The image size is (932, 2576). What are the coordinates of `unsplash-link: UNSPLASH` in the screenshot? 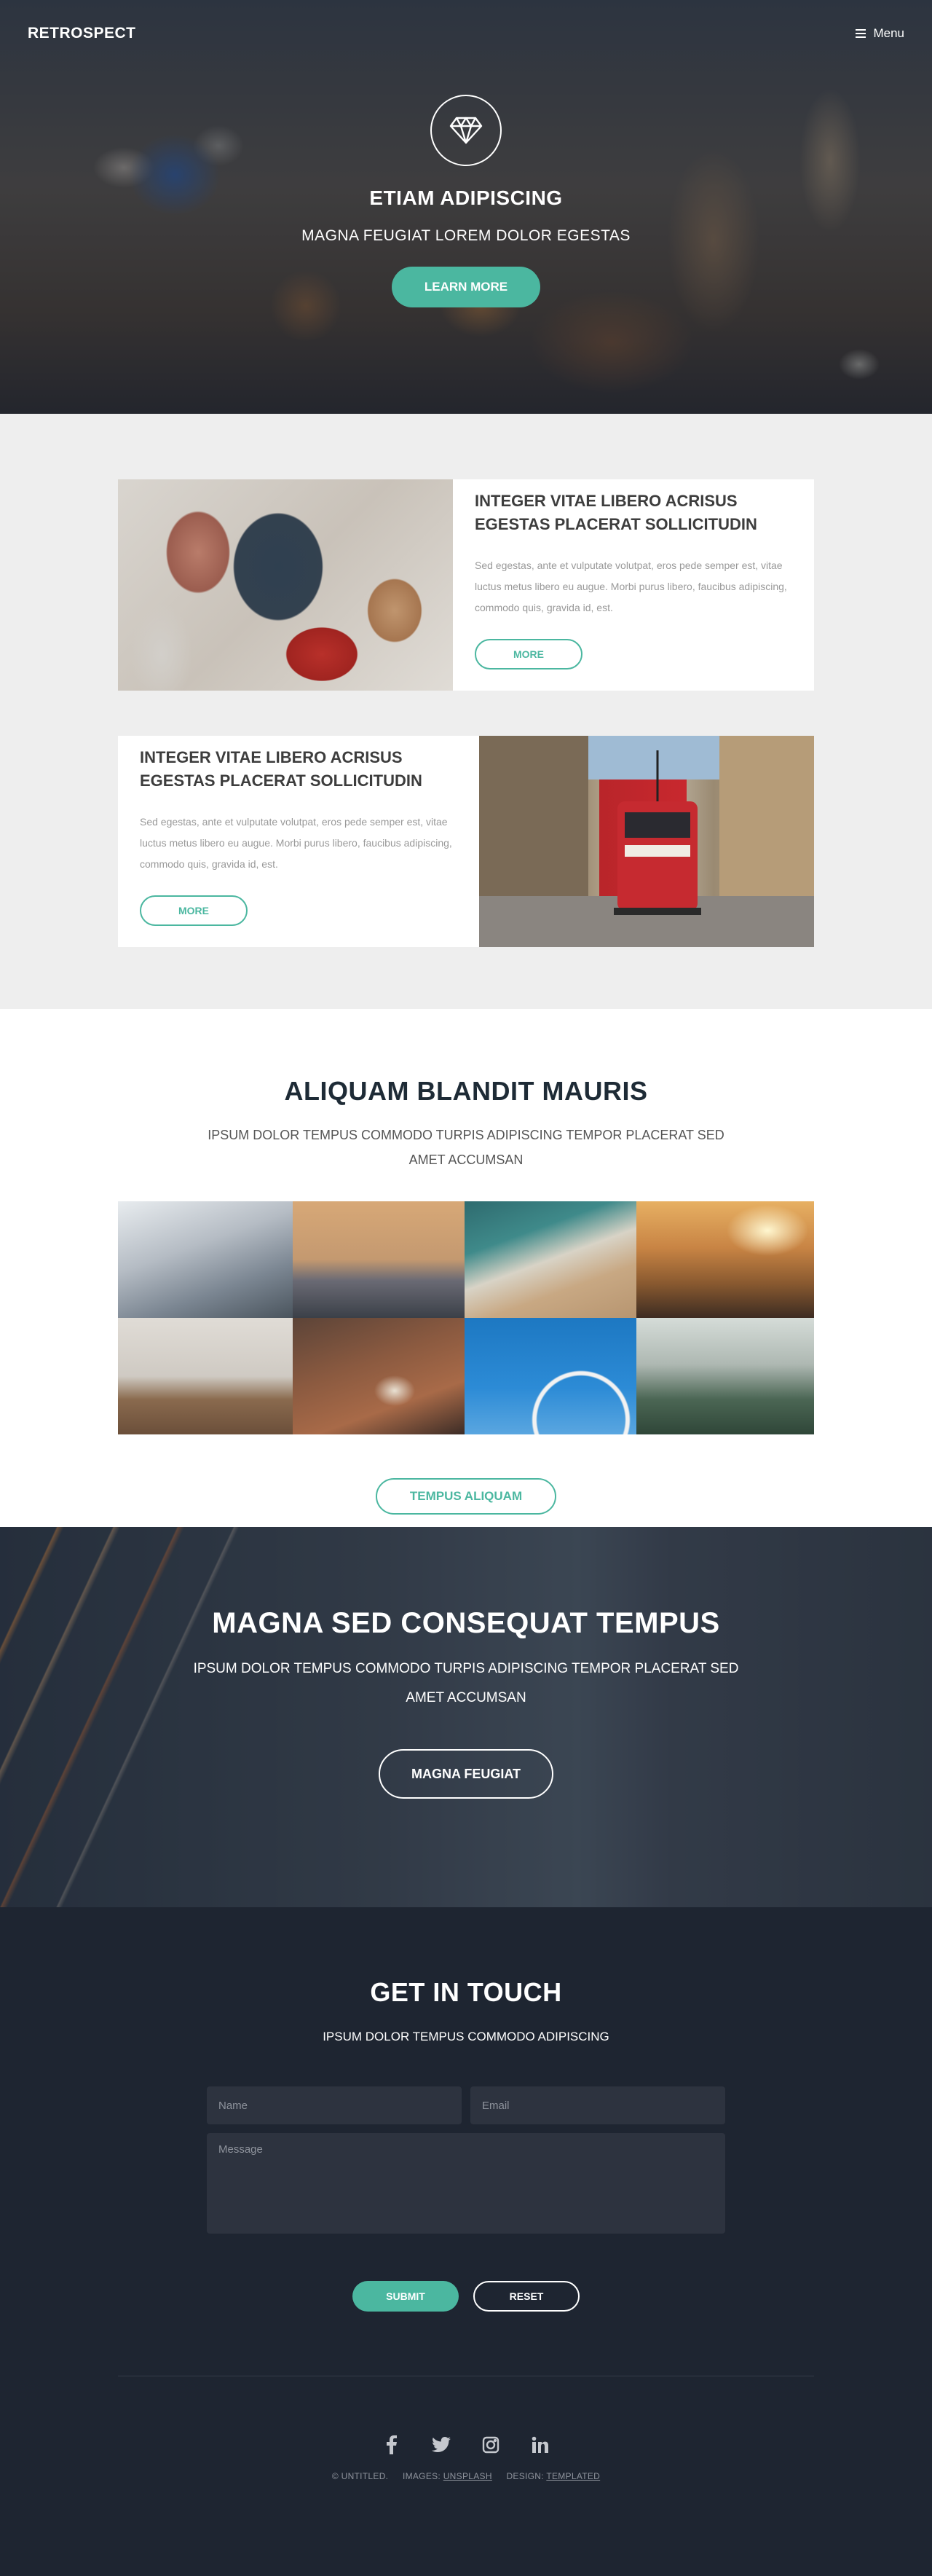 It's located at (467, 2476).